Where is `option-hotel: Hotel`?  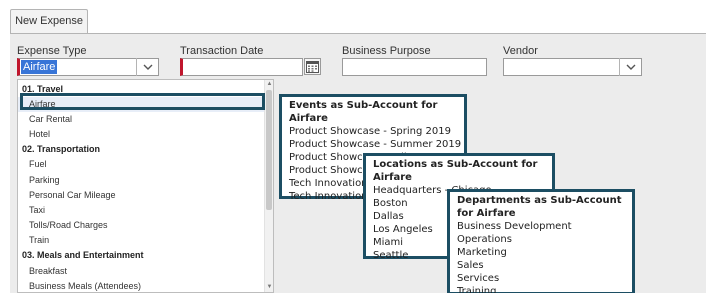
option-hotel: Hotel is located at coordinates (141, 134).